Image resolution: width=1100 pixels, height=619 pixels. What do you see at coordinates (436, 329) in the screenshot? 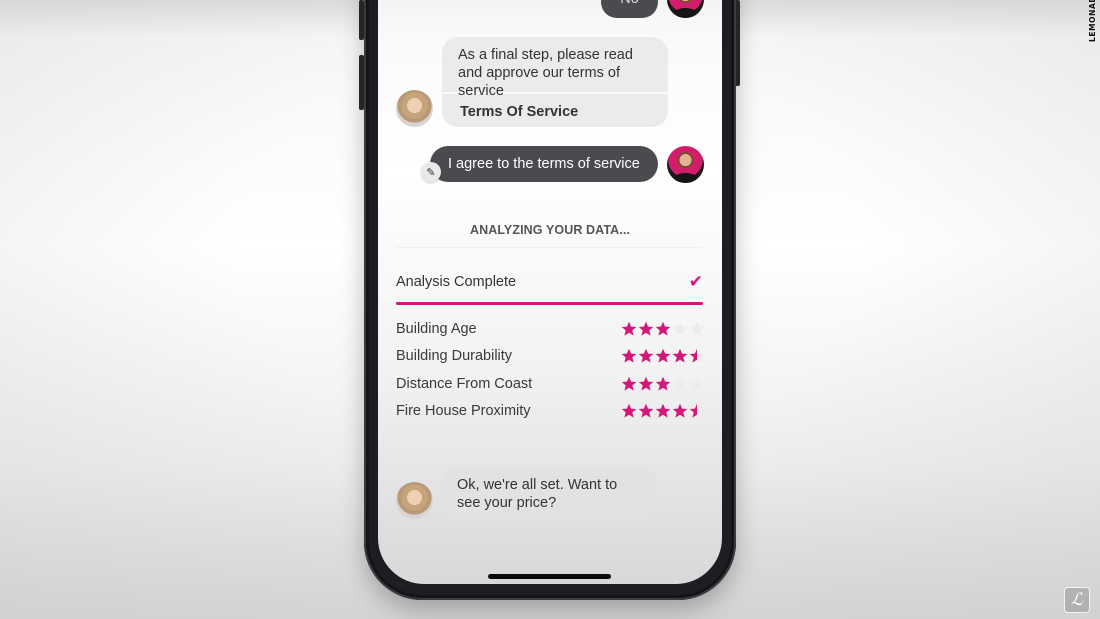
I see `rating-label: Building Age` at bounding box center [436, 329].